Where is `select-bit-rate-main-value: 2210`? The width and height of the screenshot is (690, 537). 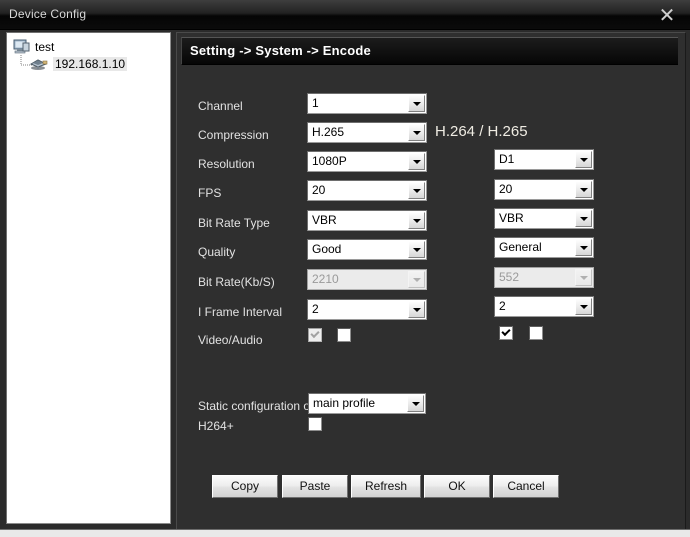
select-bit-rate-main-value: 2210 is located at coordinates (325, 279).